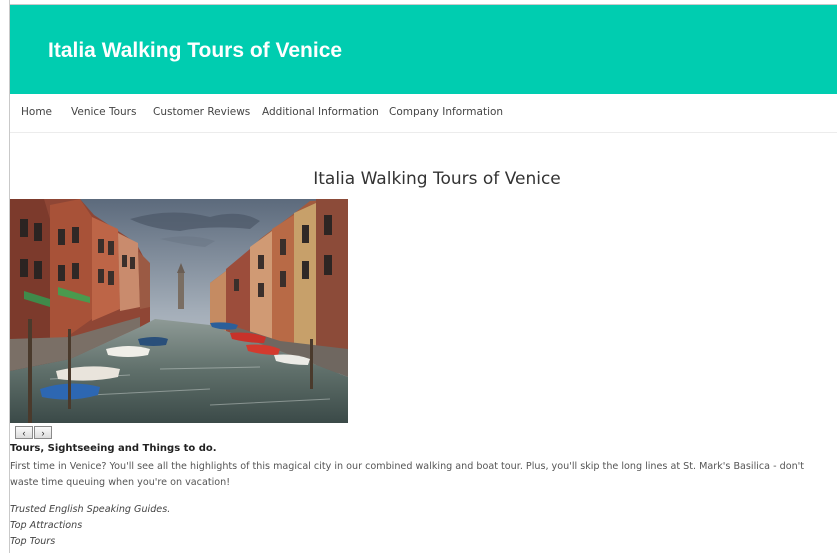 This screenshot has height=553, width=837. I want to click on nav-link-additional-information: Additional Information, so click(320, 112).